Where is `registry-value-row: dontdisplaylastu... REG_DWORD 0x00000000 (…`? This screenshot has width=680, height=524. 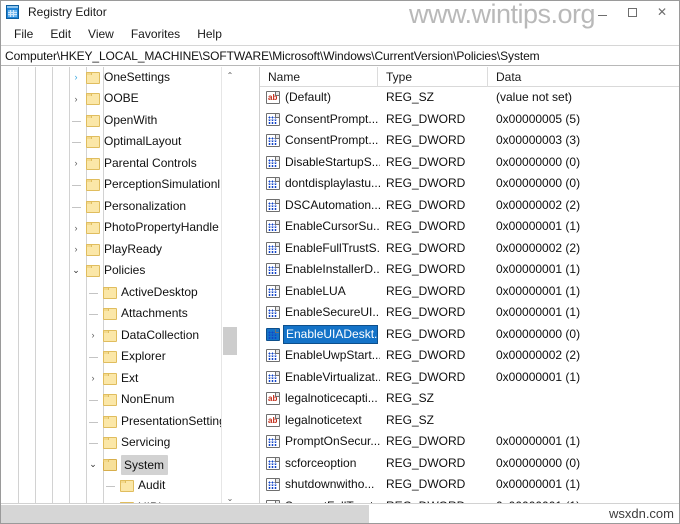 registry-value-row: dontdisplaylastu... REG_DWORD 0x00000000 (… is located at coordinates (469, 184).